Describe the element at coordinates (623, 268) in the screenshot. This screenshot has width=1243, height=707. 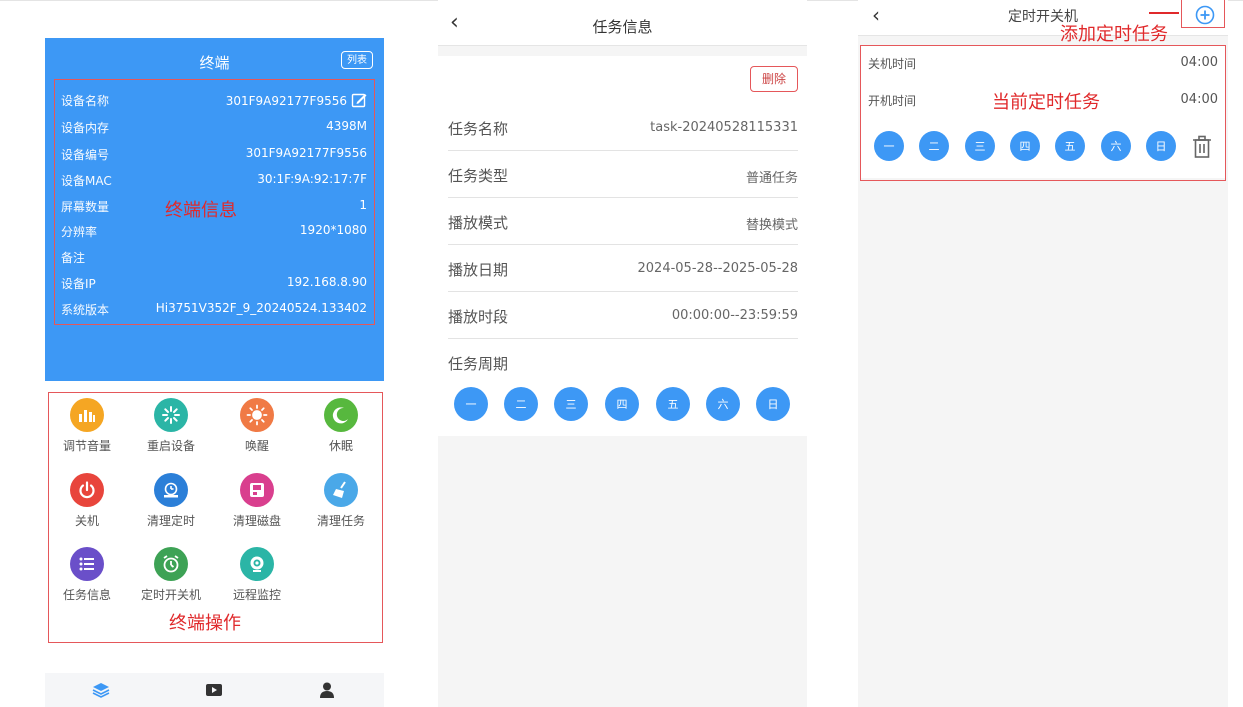
I see `task-row: 播放日期 2024-05-28--2025-05-28` at that location.